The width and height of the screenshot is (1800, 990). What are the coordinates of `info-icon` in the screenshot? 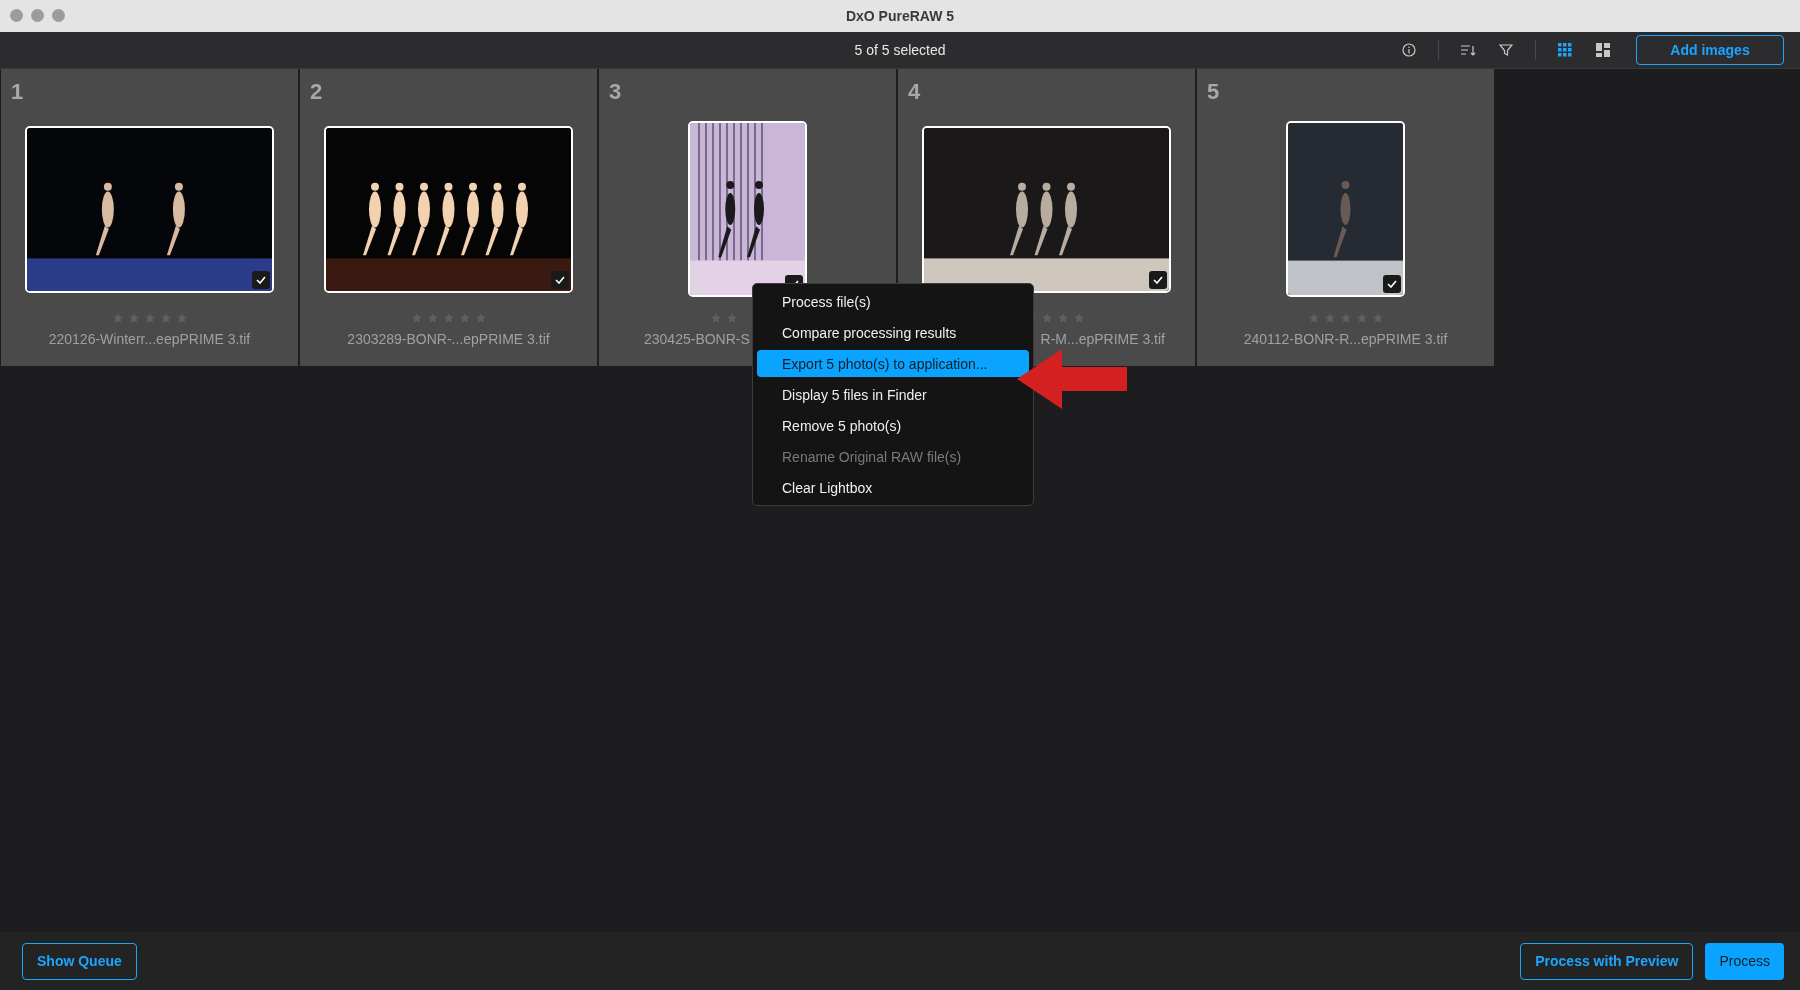 It's located at (1409, 50).